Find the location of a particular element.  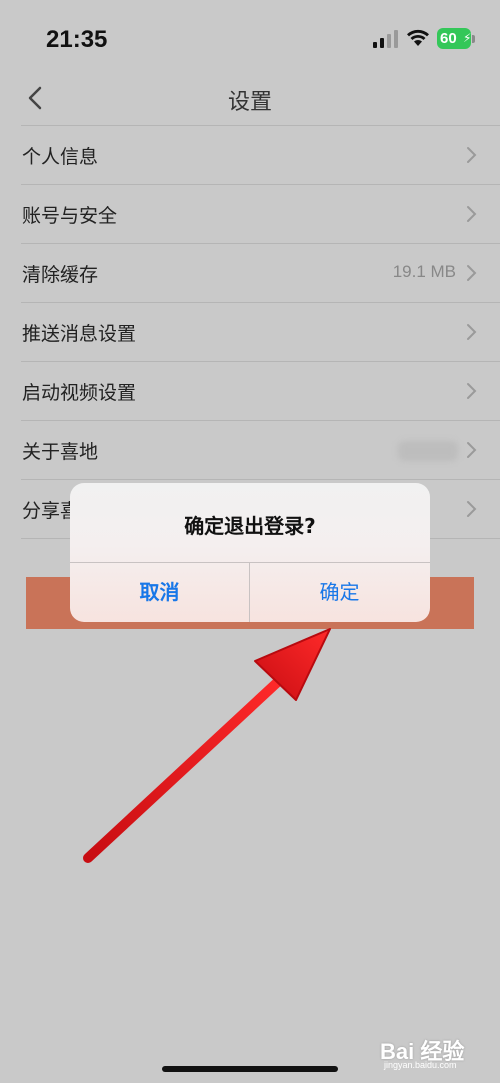

charging-bolt-icon: ⚡ is located at coordinates (467, 38).